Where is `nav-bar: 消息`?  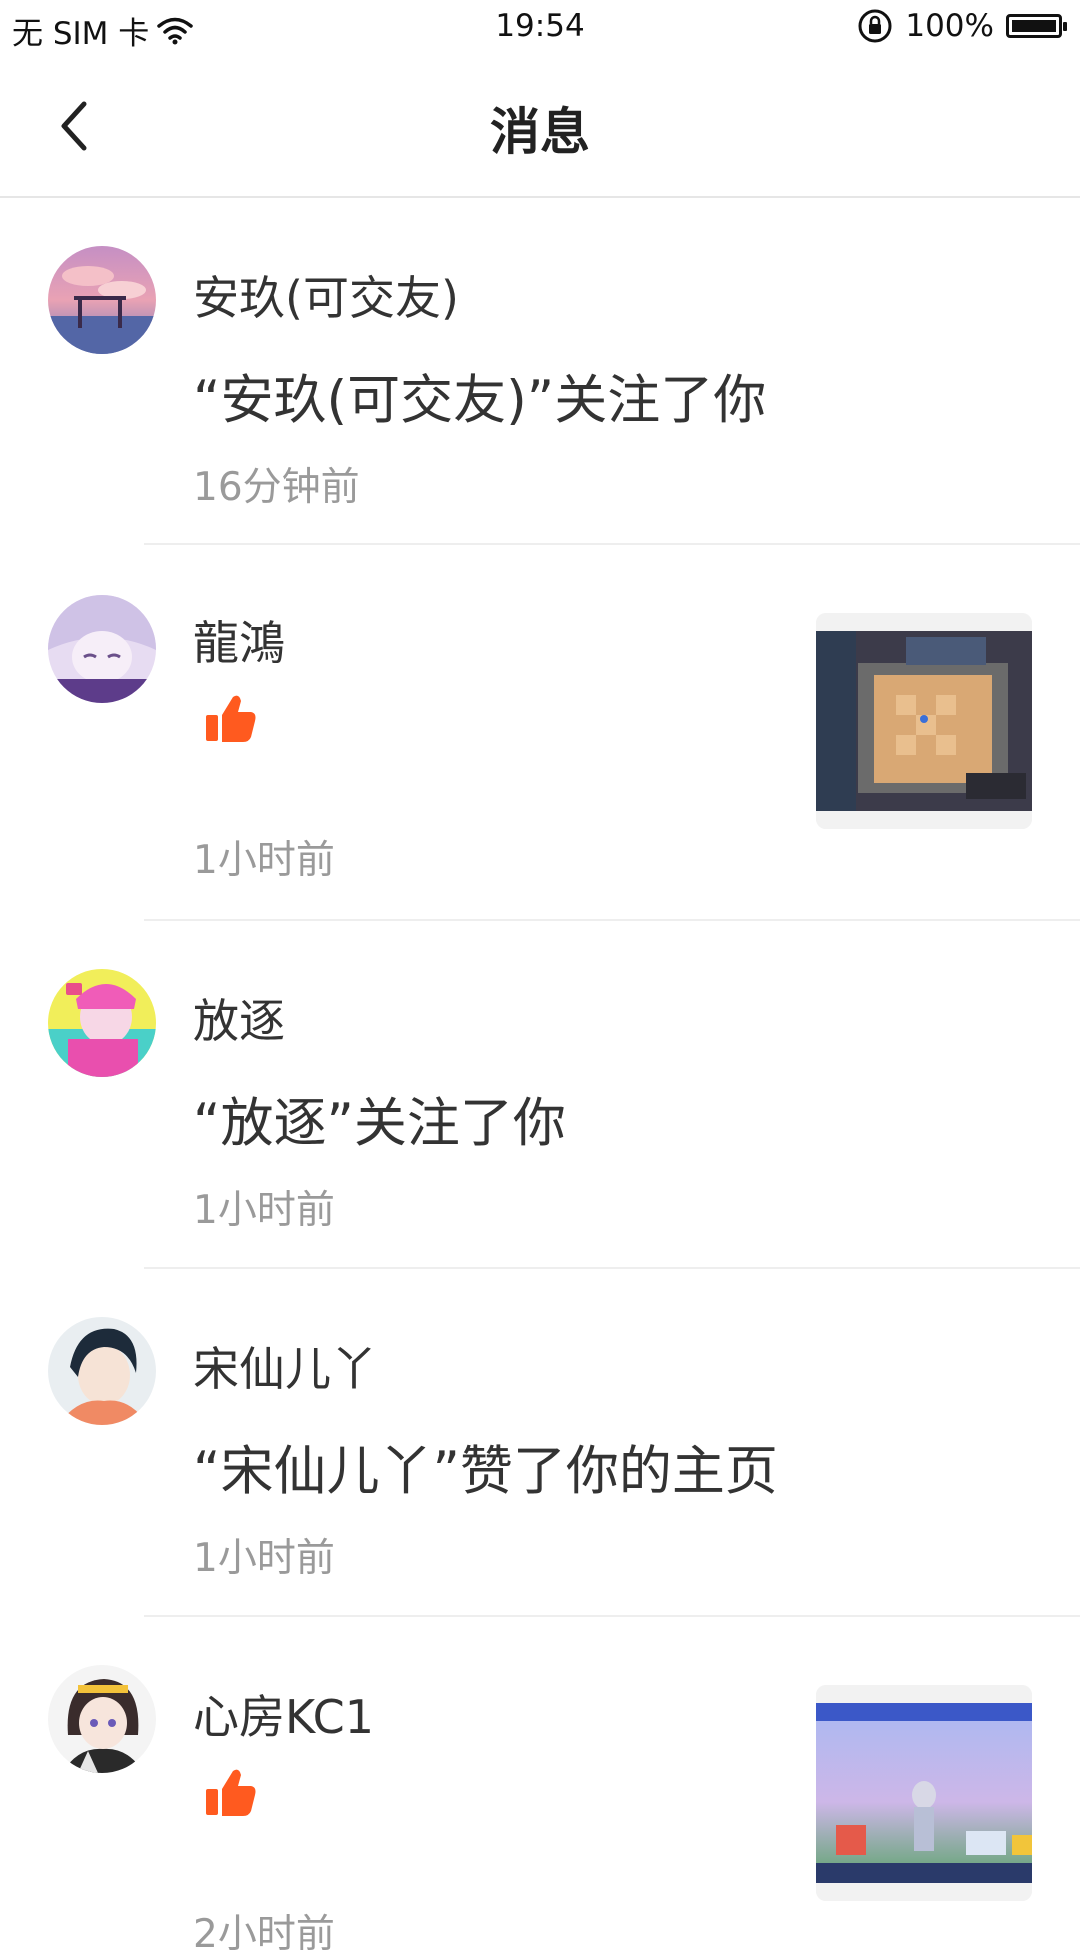
nav-bar: 消息 is located at coordinates (540, 127).